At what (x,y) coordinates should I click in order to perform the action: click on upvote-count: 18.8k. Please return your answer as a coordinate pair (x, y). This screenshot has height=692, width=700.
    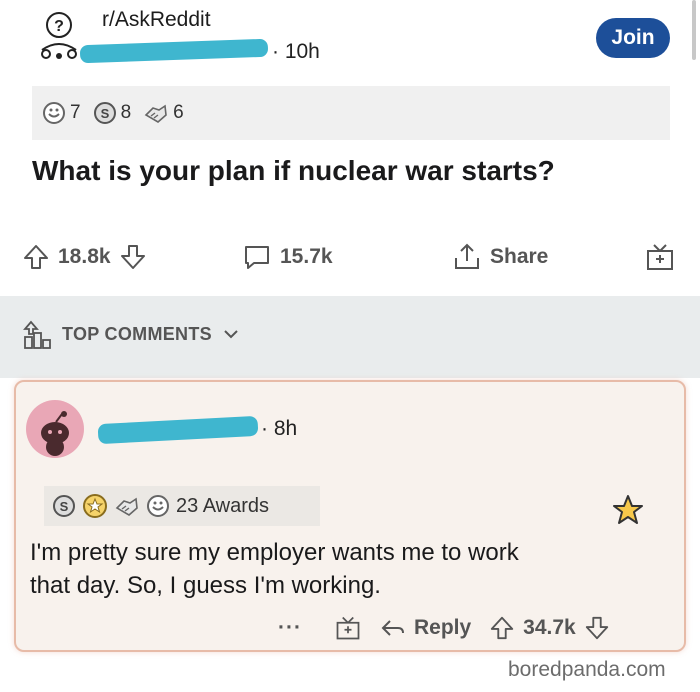
    Looking at the image, I should click on (84, 256).